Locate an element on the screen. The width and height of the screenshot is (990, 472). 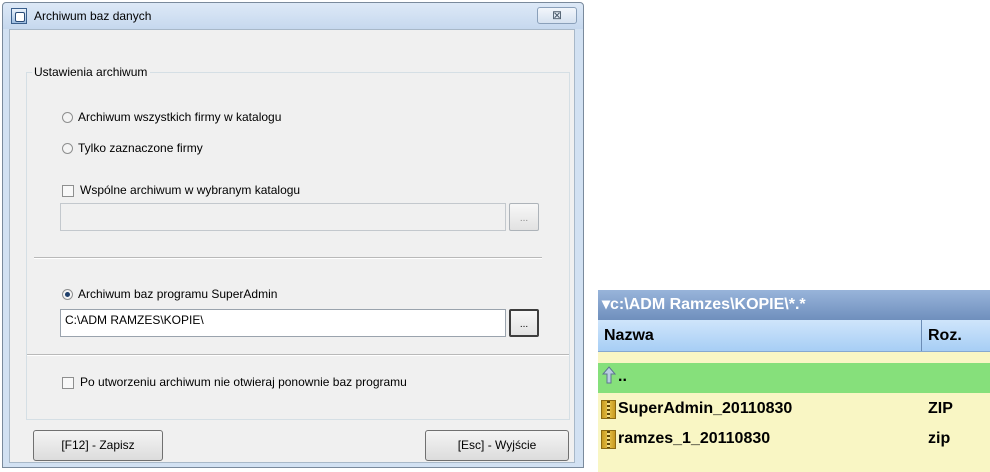
file-name: ramzes_1_20110830 is located at coordinates (694, 438).